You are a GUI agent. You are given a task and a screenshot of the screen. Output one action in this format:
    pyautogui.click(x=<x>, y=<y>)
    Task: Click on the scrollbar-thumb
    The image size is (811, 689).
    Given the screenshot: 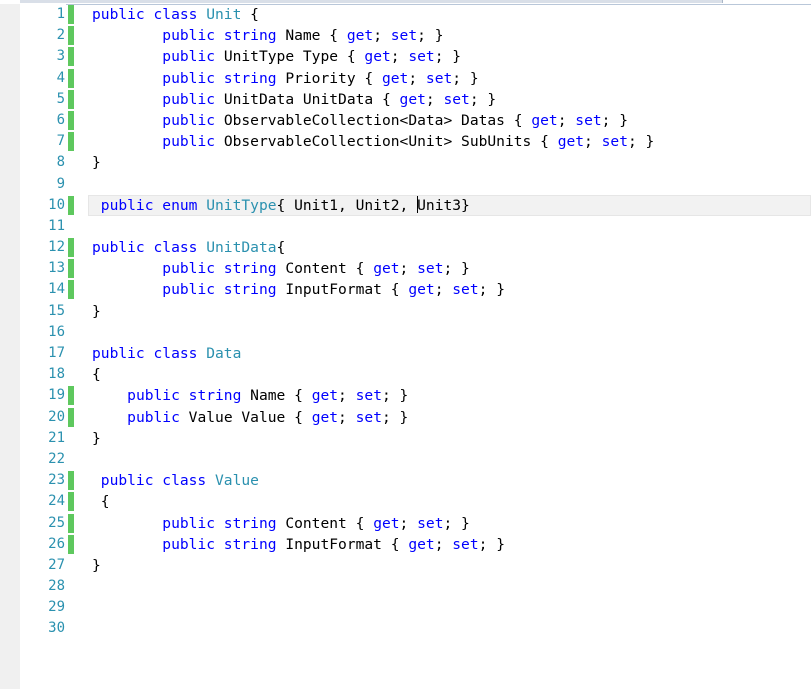 What is the action you would take?
    pyautogui.click(x=371, y=1)
    